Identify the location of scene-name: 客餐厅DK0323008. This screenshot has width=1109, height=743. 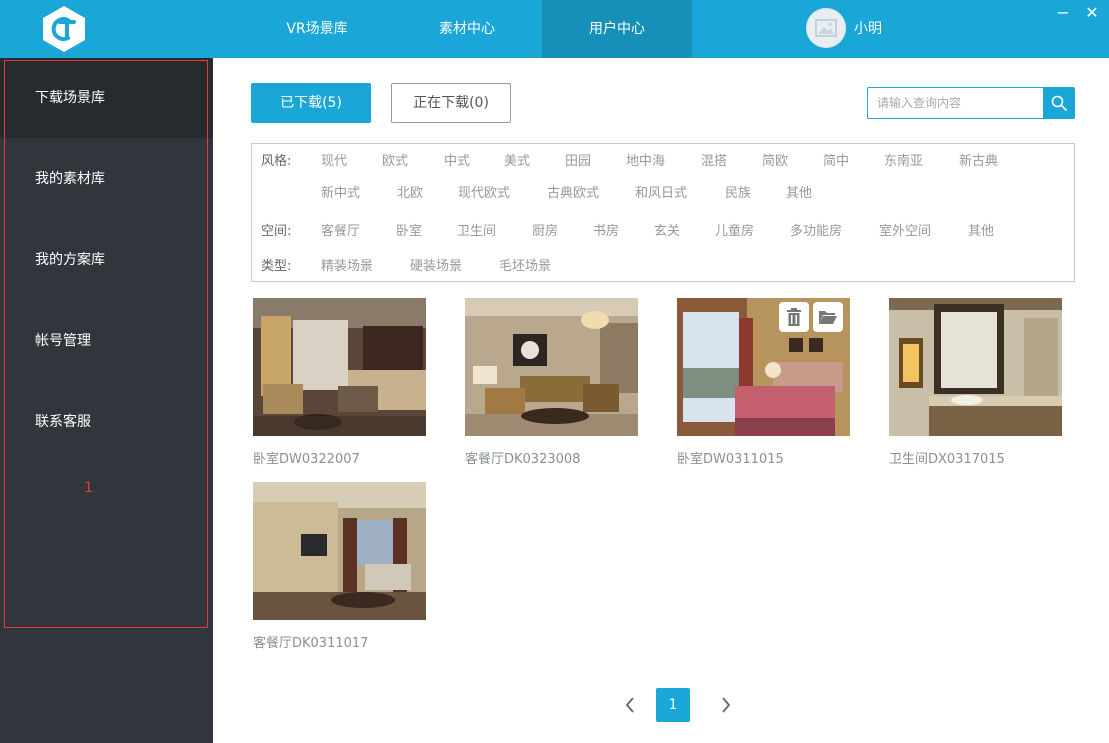
(523, 459).